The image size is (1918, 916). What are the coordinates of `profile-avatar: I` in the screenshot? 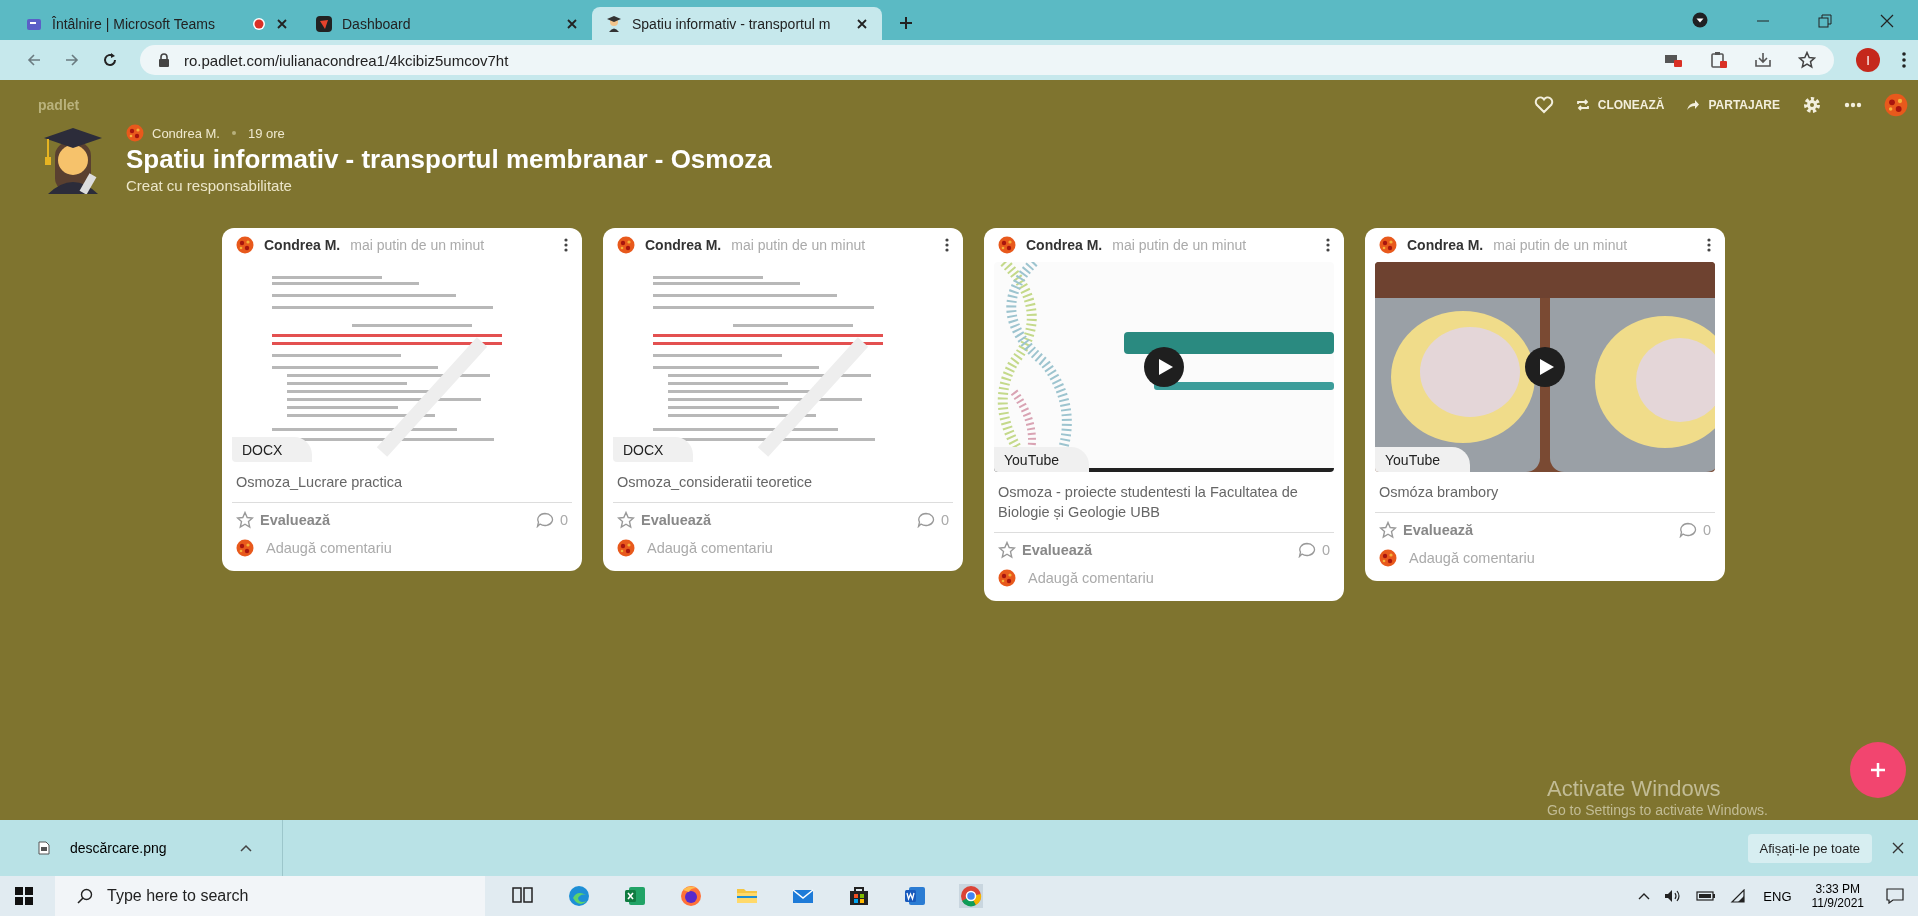 It's located at (1868, 60).